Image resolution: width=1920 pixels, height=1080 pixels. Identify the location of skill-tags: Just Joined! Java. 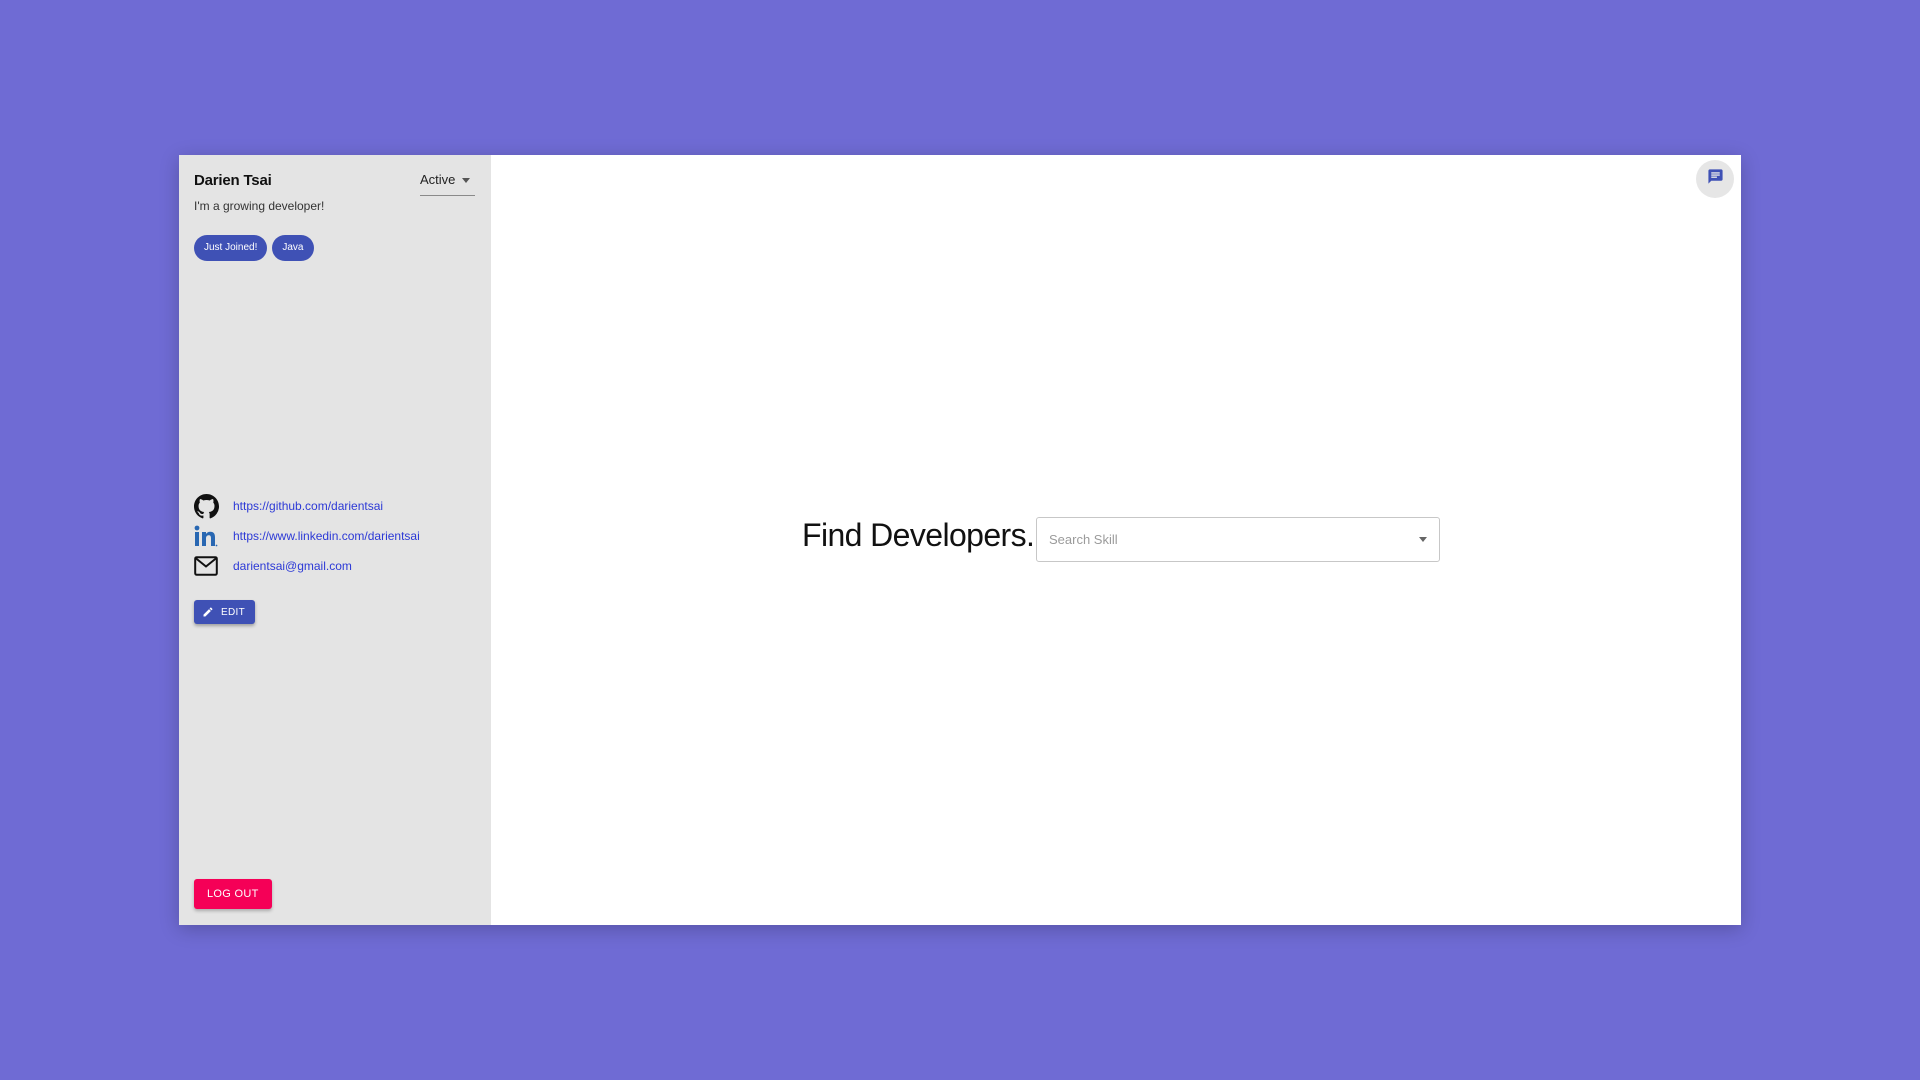
(254, 248).